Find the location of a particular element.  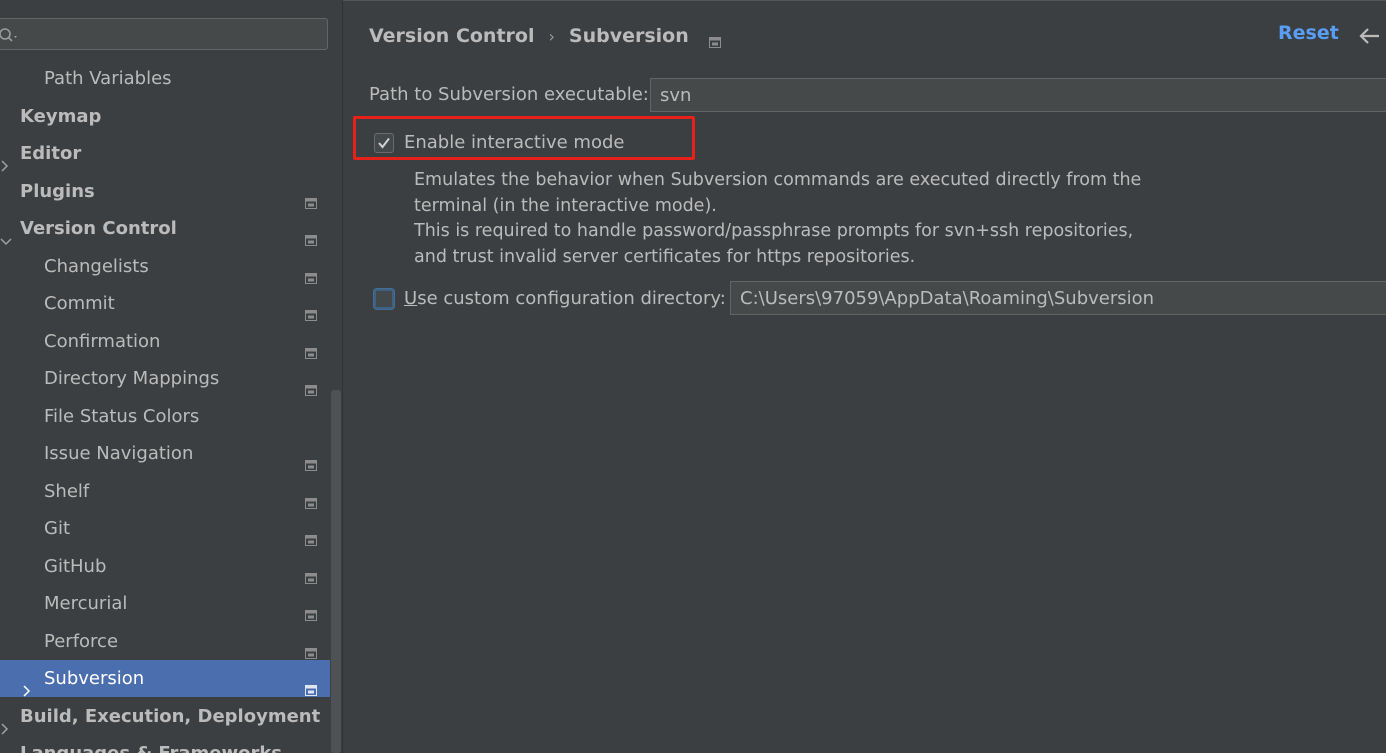

sidebar-item-shelf: Shelf is located at coordinates (171, 491).